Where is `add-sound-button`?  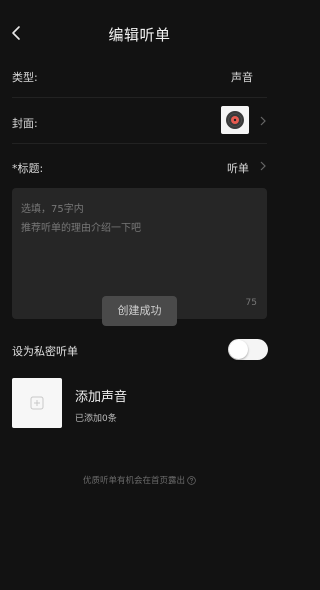
add-sound-button is located at coordinates (37, 403).